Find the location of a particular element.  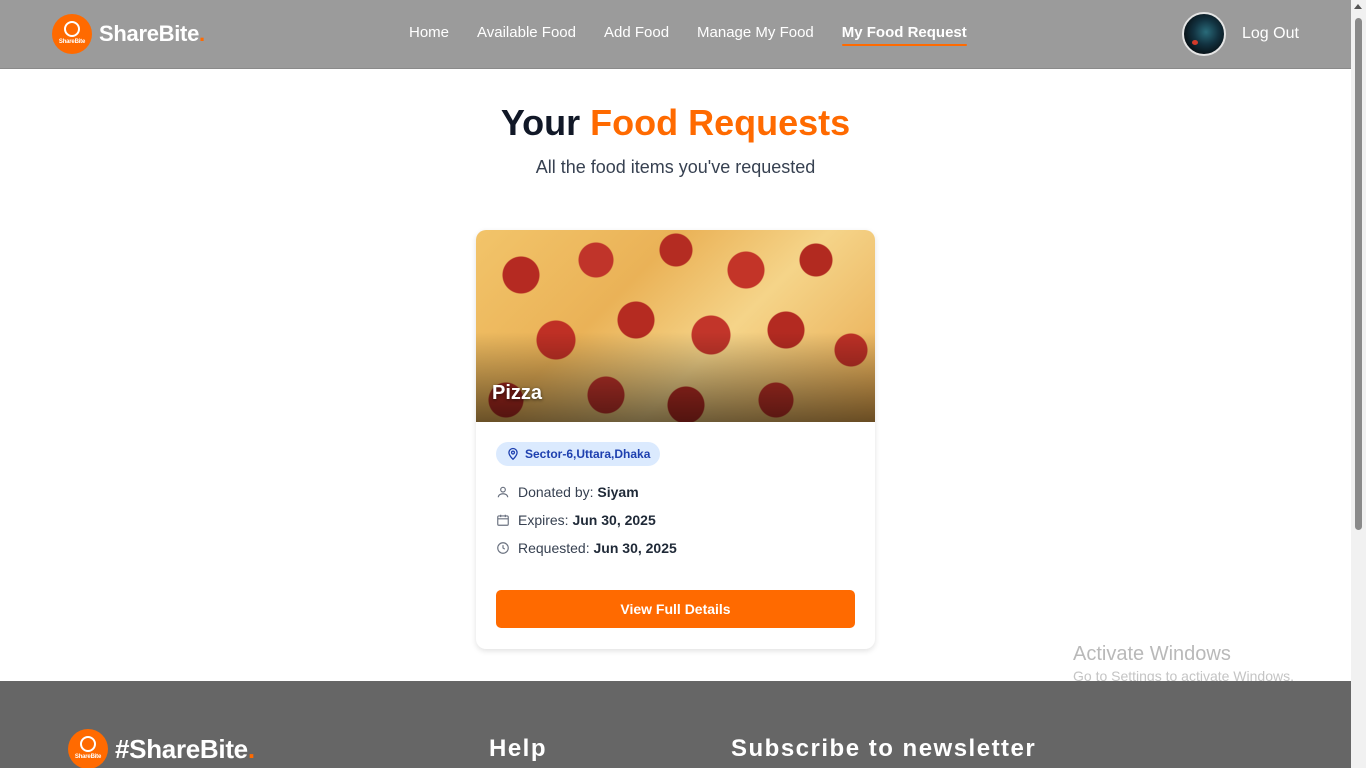

scrollbar-thumb is located at coordinates (1358, 274).